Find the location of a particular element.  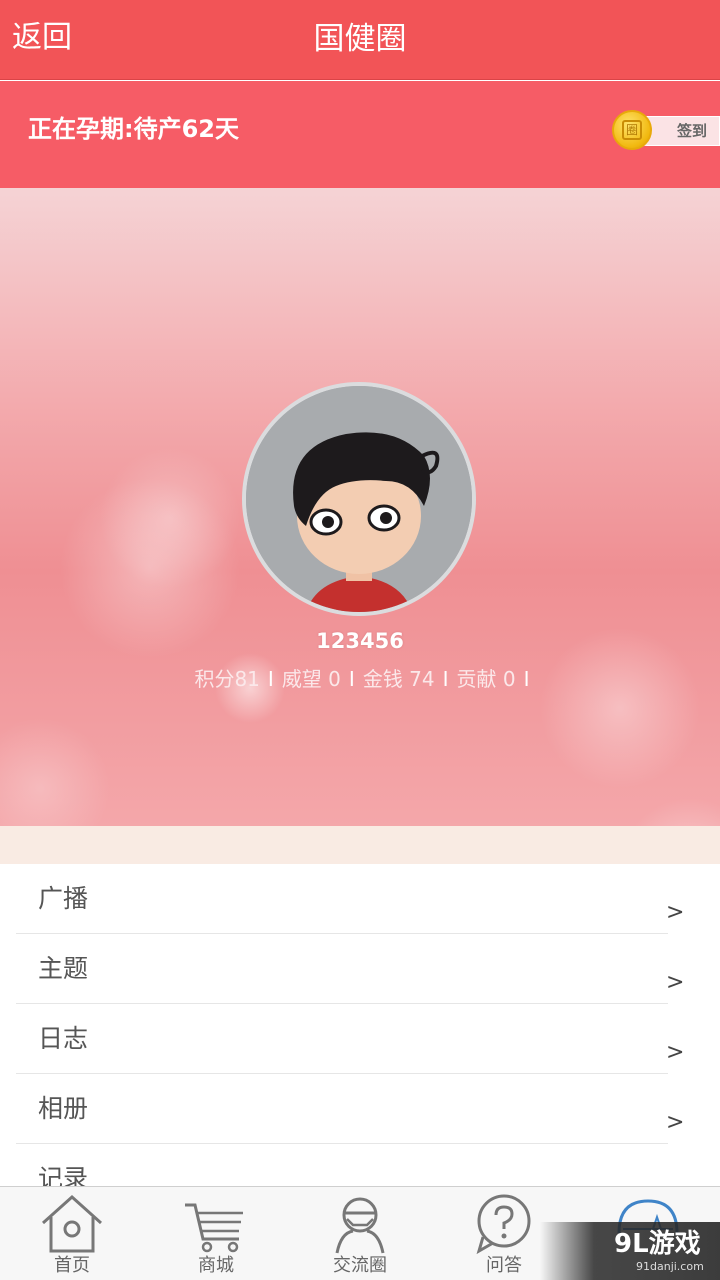

divider-strip is located at coordinates (360, 845).